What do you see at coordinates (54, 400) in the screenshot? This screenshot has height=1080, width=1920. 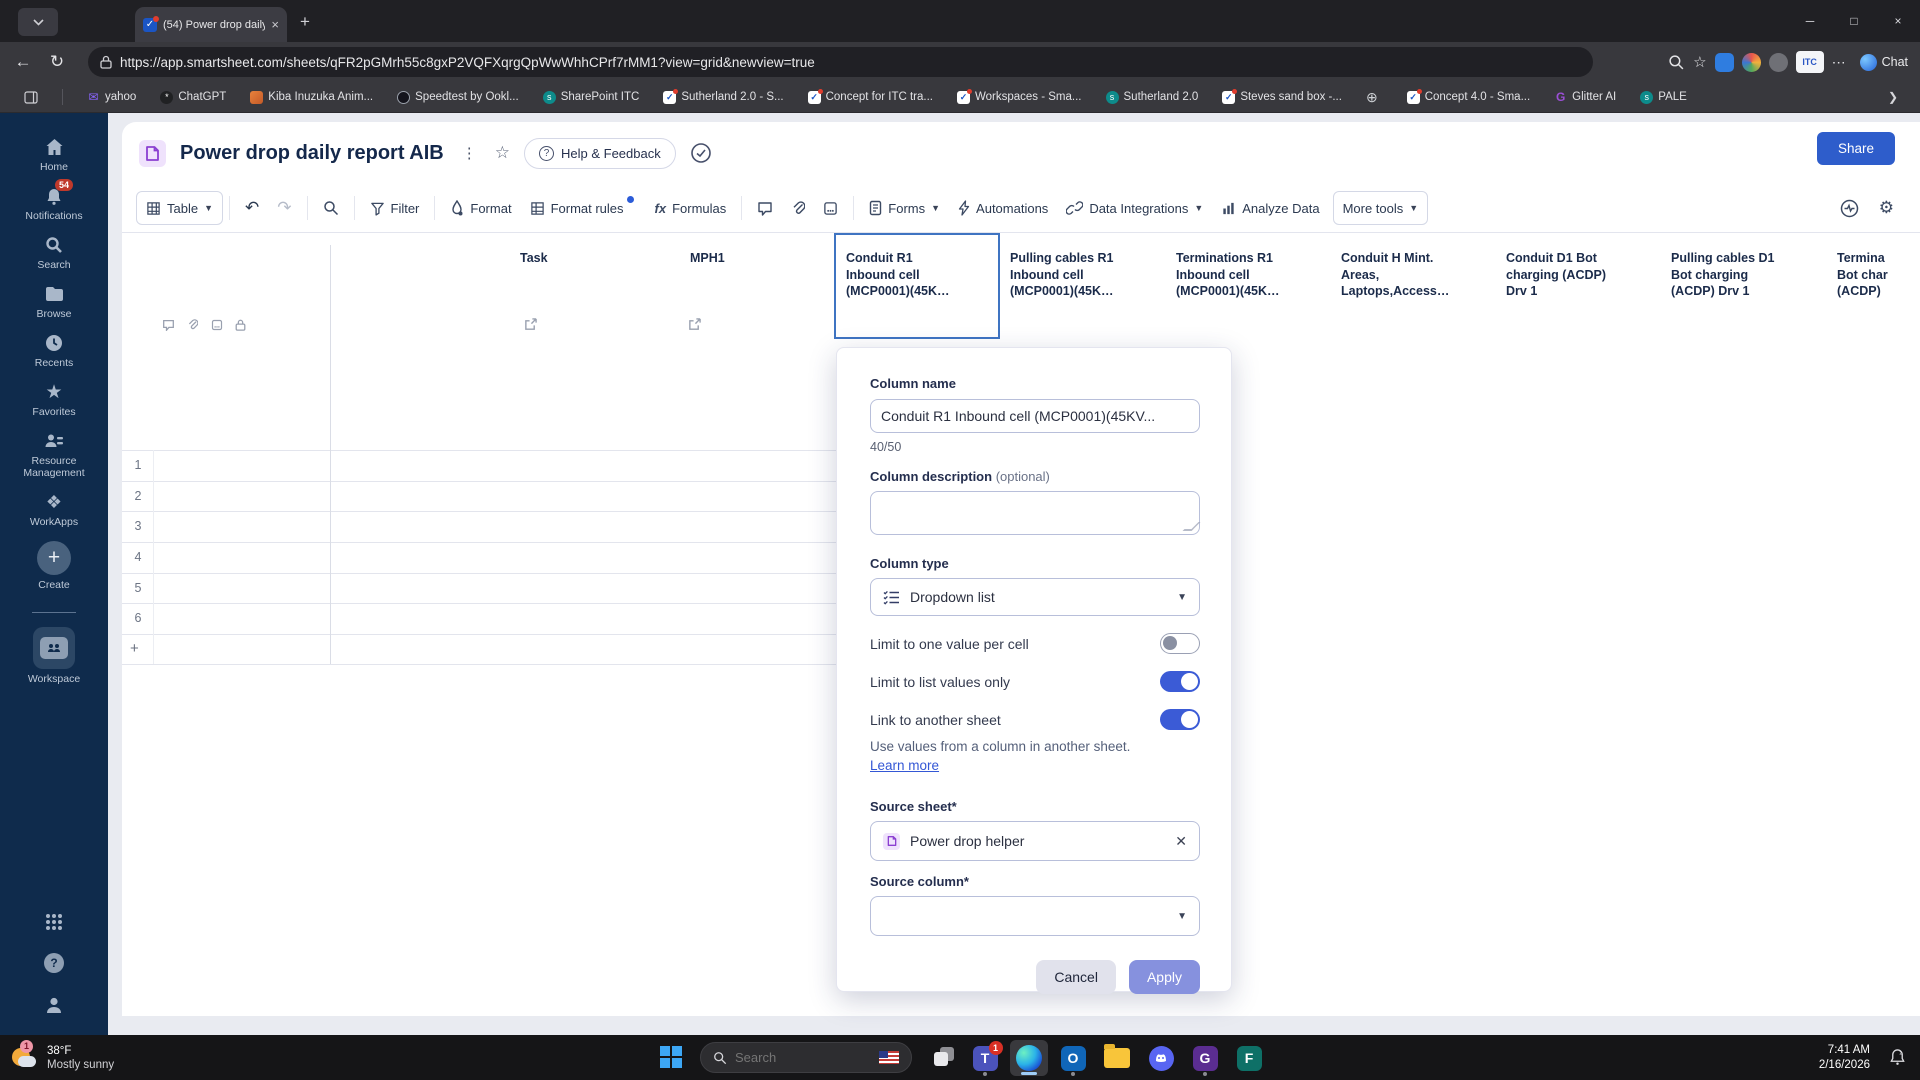 I see `sidebar-item-favorites: ★ Favorites` at bounding box center [54, 400].